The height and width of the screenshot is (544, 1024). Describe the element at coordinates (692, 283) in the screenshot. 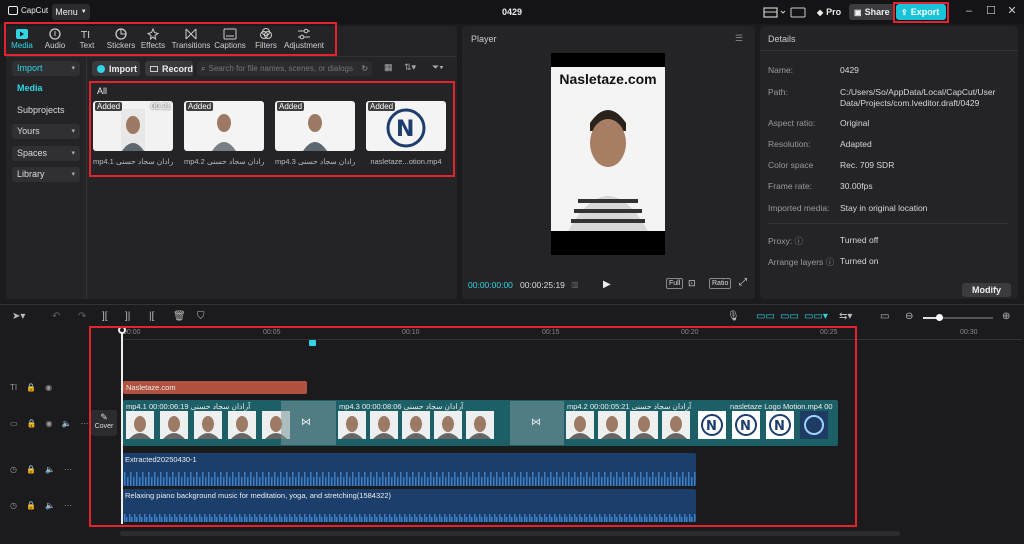

I see `fit-icon: ⊡` at that location.